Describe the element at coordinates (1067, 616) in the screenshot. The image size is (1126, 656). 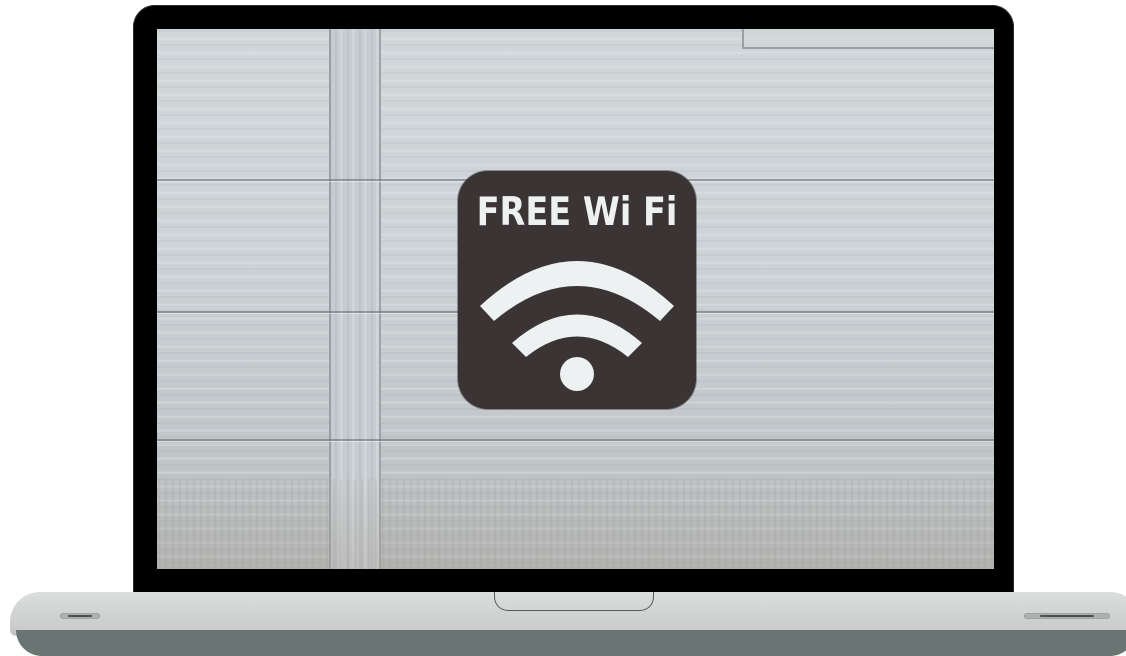
I see `speaker-vent-right` at that location.